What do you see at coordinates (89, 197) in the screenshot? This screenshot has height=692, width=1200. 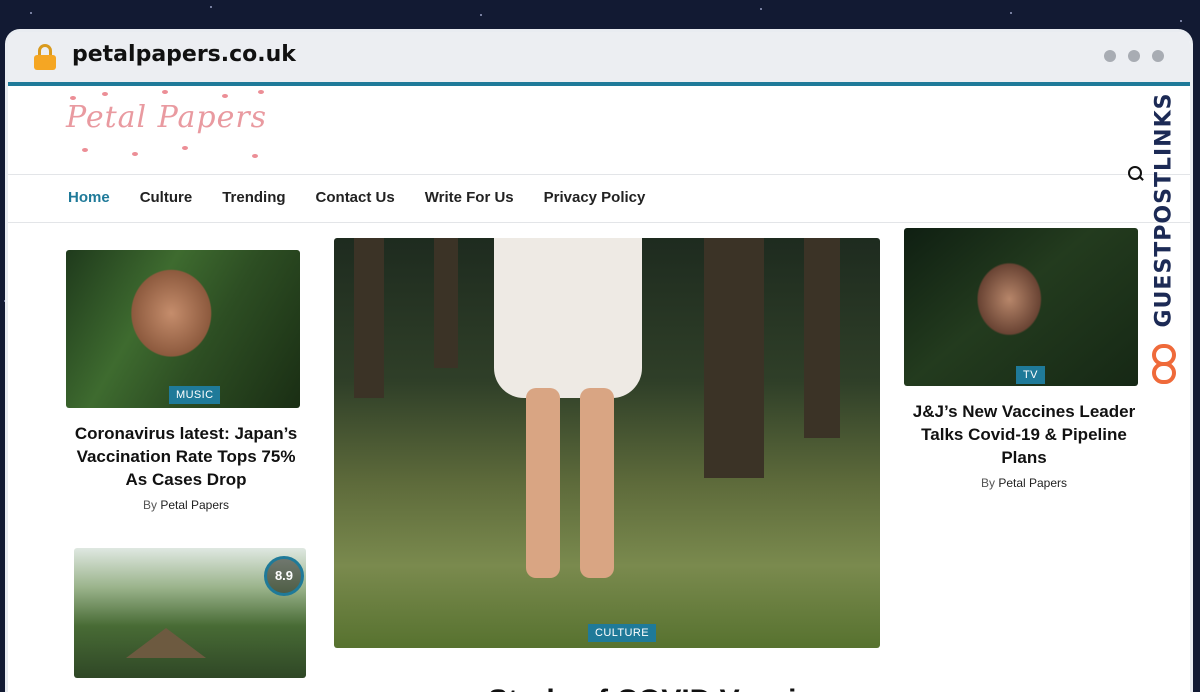 I see `nav-item-home: Home` at bounding box center [89, 197].